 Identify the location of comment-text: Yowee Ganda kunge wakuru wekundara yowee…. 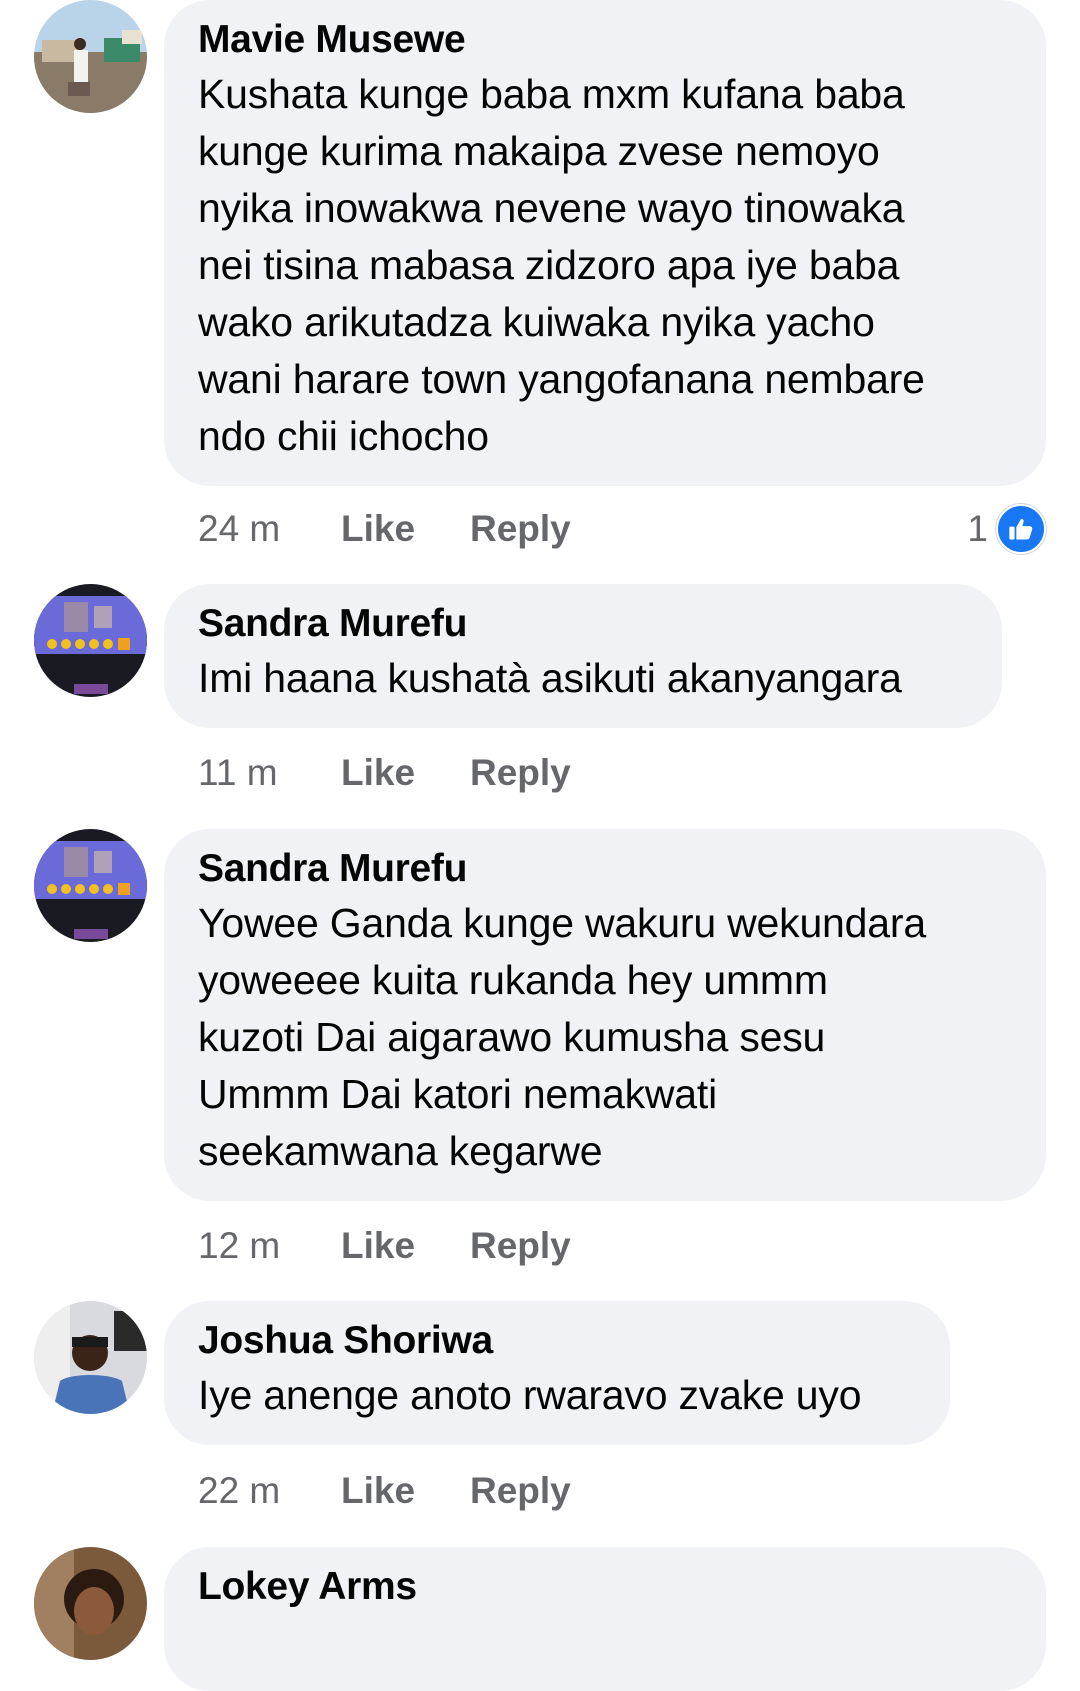
(562, 1037).